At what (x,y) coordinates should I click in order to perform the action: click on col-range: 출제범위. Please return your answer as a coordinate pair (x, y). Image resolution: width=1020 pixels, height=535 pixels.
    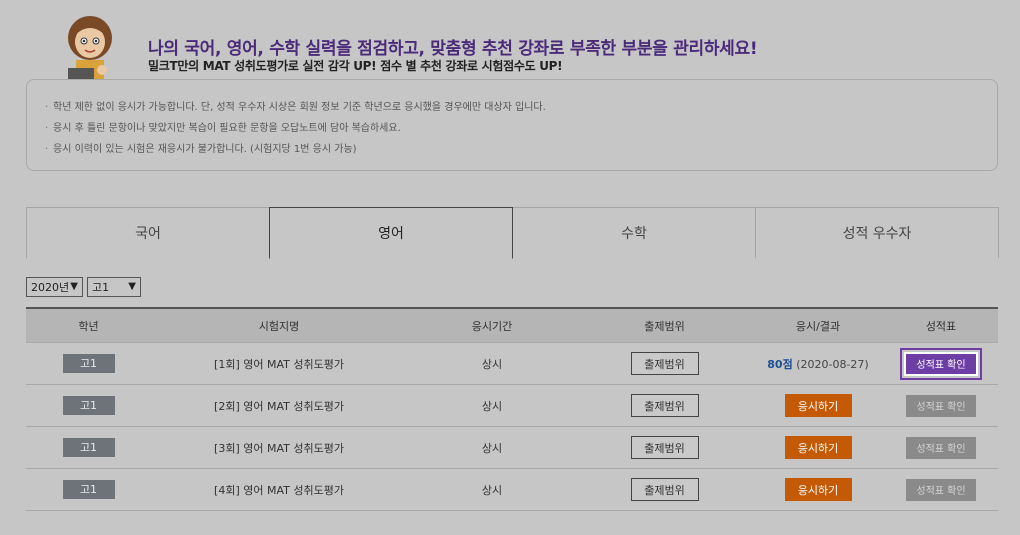
    Looking at the image, I should click on (664, 326).